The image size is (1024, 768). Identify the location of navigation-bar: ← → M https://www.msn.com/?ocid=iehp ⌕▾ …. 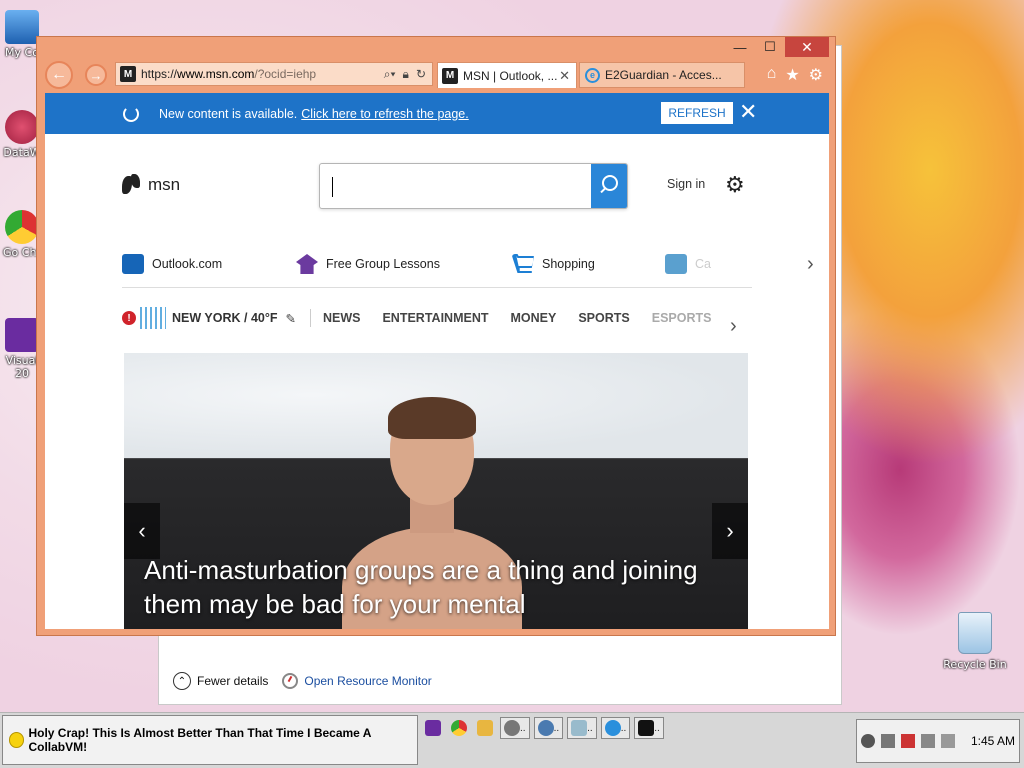
(437, 75).